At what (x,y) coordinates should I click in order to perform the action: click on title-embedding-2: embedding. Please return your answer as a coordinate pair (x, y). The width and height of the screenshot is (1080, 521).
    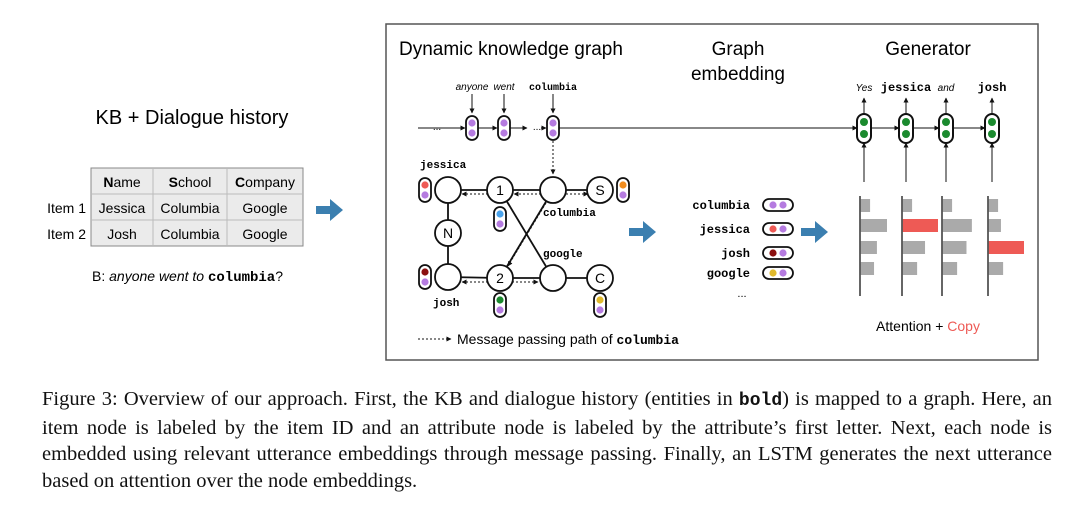
    Looking at the image, I should click on (738, 74).